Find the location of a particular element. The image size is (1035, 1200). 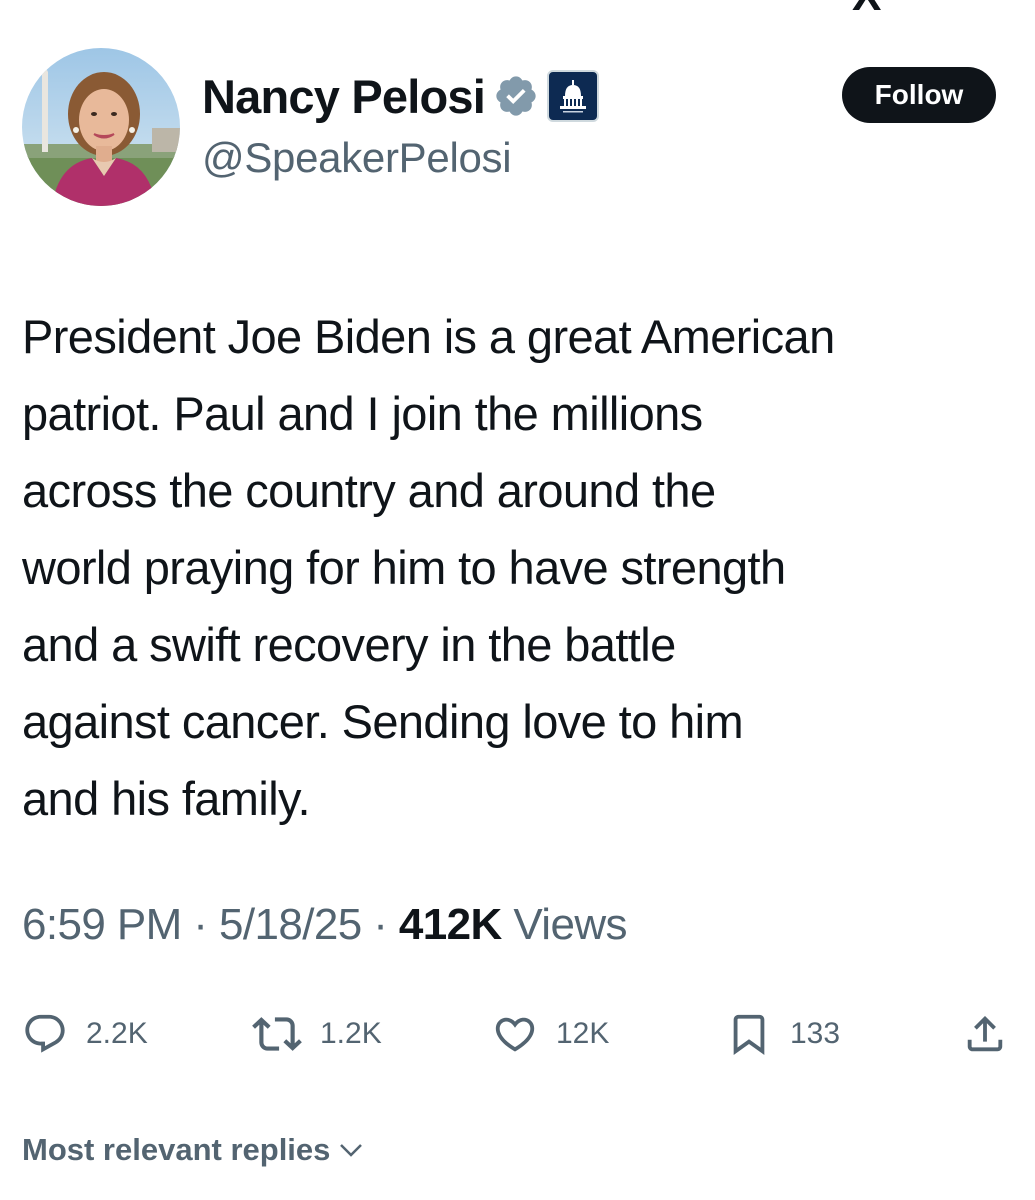

like-button: 12K is located at coordinates (550, 1034).